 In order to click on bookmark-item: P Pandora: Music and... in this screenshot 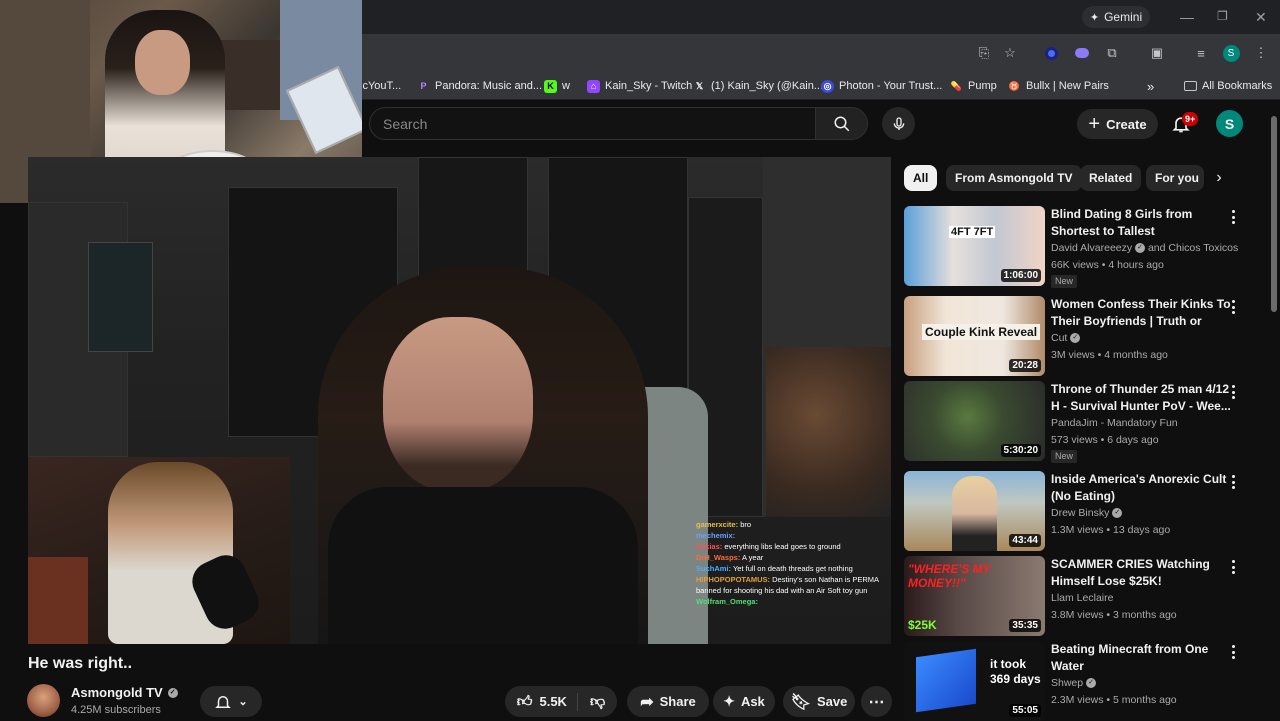, I will do `click(479, 86)`.